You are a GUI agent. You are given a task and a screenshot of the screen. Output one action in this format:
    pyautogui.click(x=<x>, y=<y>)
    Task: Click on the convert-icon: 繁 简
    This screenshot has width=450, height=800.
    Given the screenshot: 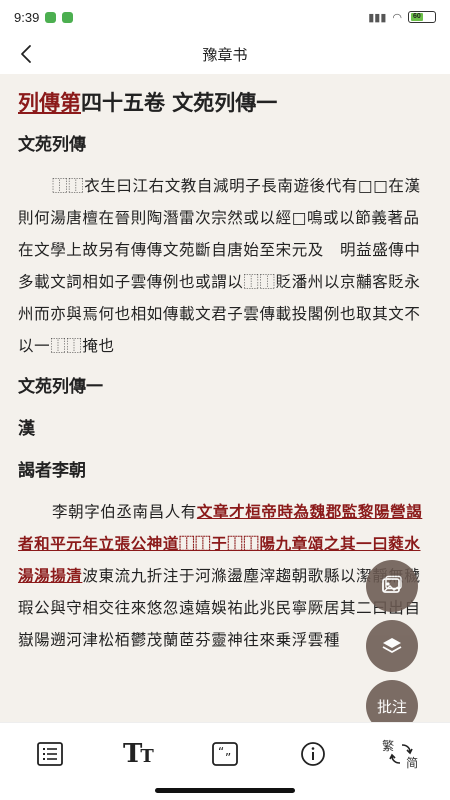 What is the action you would take?
    pyautogui.click(x=400, y=754)
    